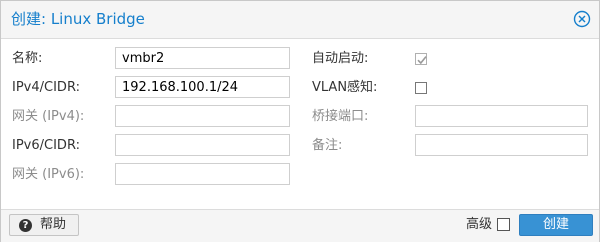 Image resolution: width=600 pixels, height=242 pixels. Describe the element at coordinates (48, 174) in the screenshot. I see `gateway-ipv6-label: 网关 (IPv6):` at that location.